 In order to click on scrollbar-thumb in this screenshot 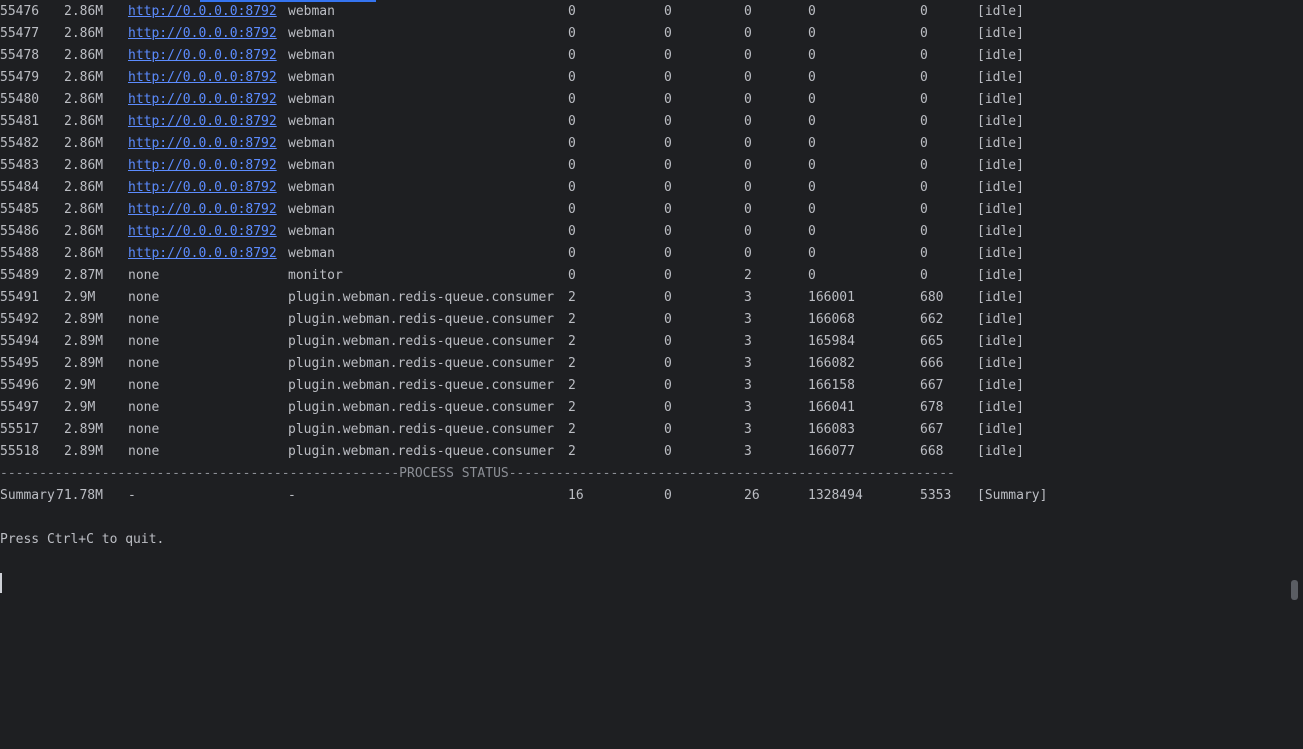, I will do `click(1294, 590)`.